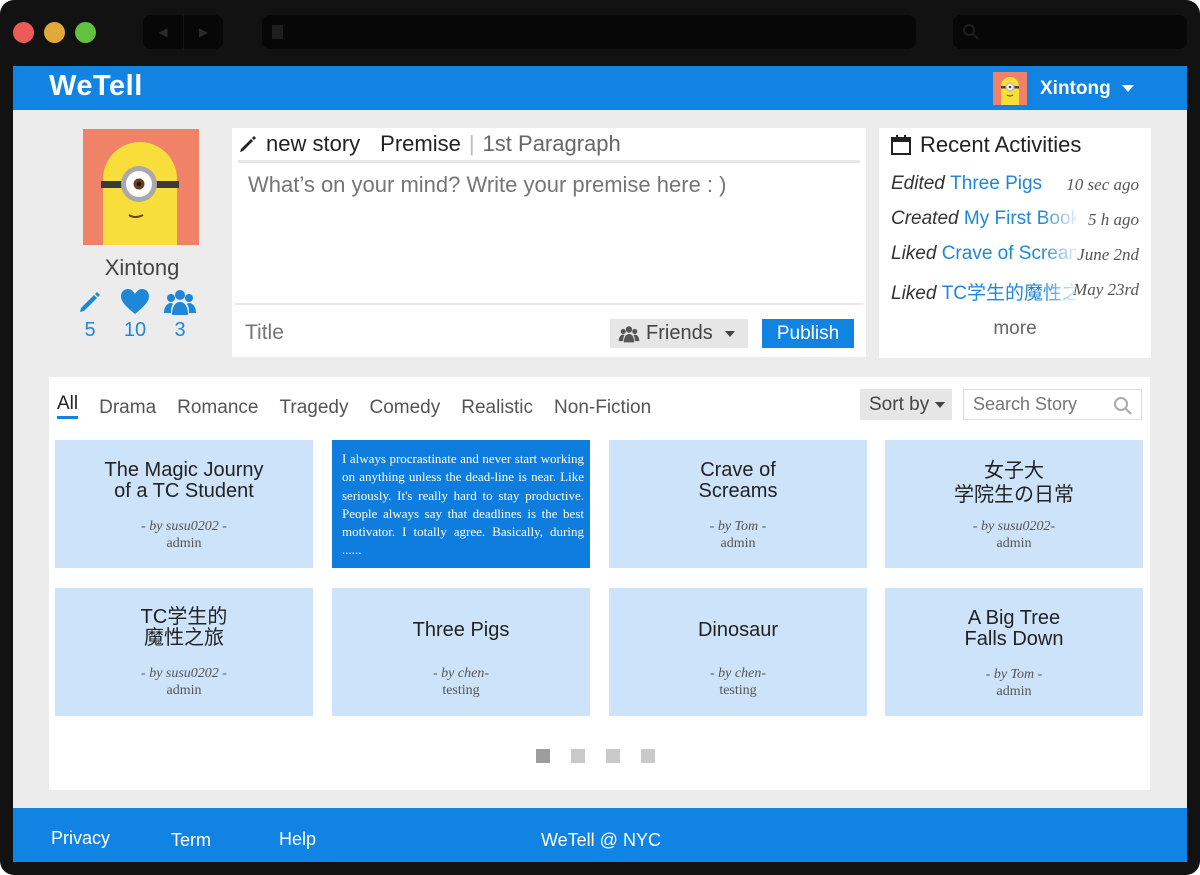 Image resolution: width=1200 pixels, height=875 pixels. I want to click on tab-premise: Premise, so click(420, 144).